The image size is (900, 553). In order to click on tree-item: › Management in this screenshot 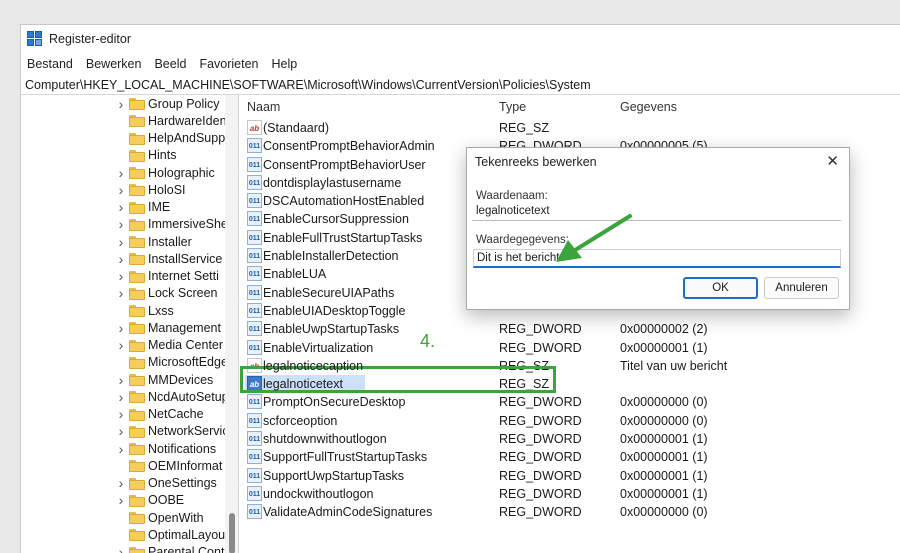, I will do `click(129, 327)`.